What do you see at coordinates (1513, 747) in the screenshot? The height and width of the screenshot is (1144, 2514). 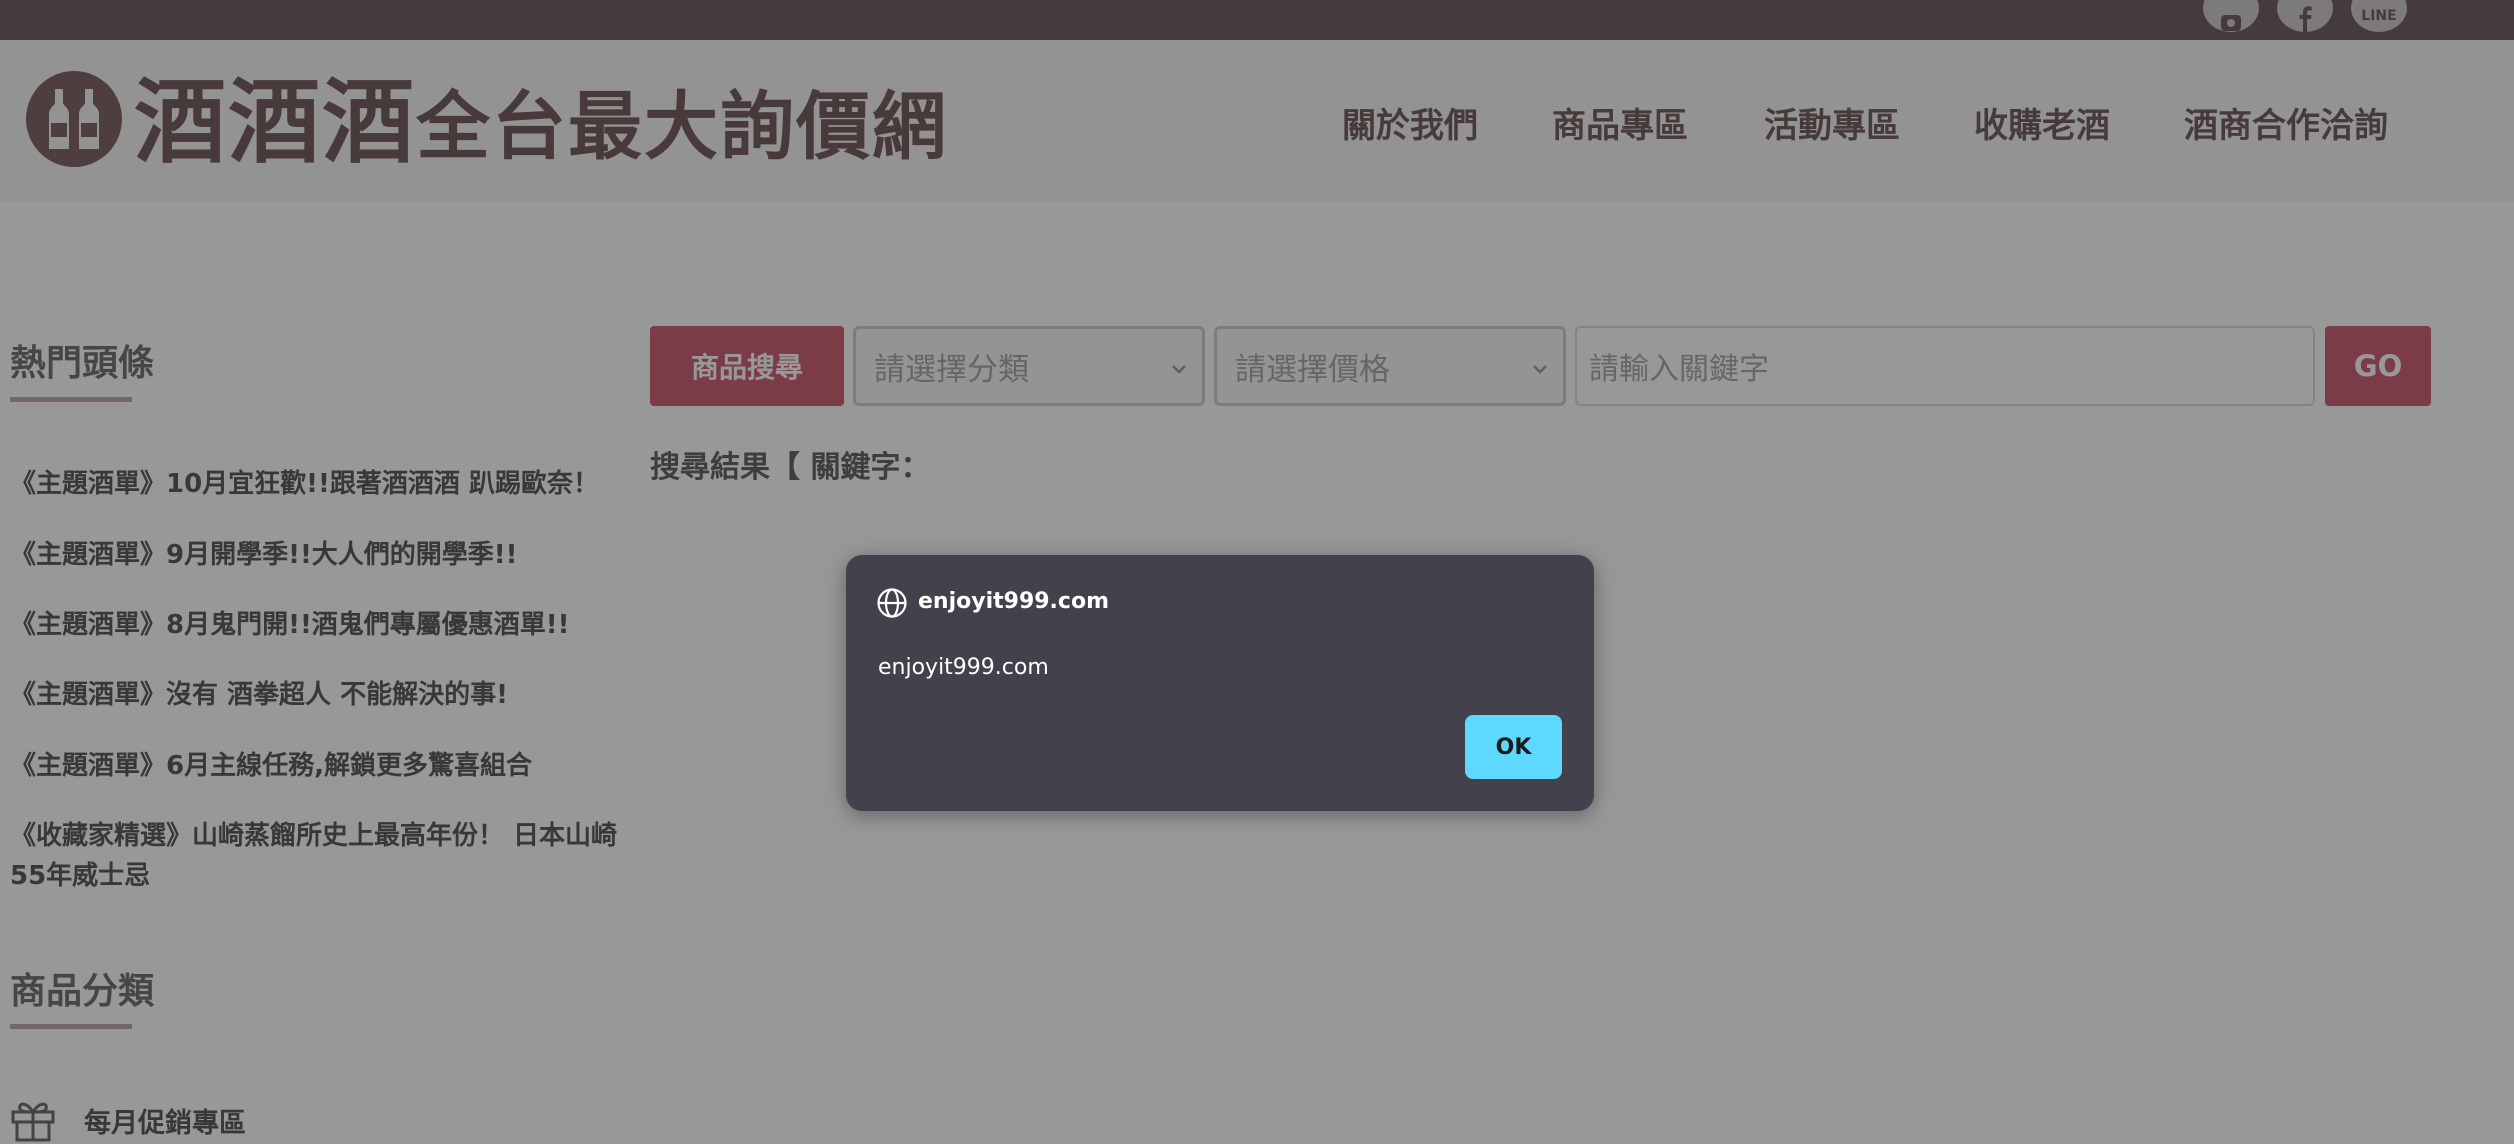 I see `ok-button: OK` at bounding box center [1513, 747].